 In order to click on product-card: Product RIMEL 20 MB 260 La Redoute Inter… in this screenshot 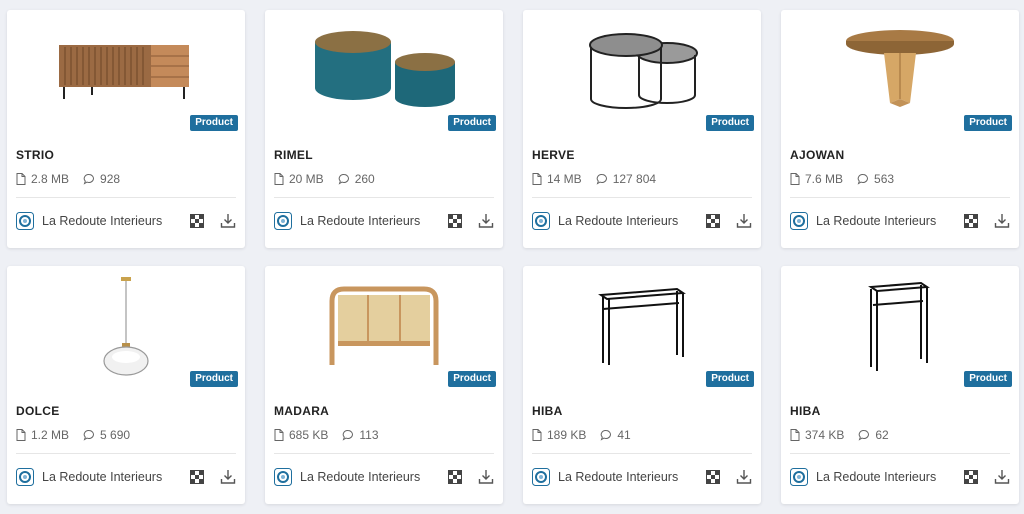, I will do `click(384, 129)`.